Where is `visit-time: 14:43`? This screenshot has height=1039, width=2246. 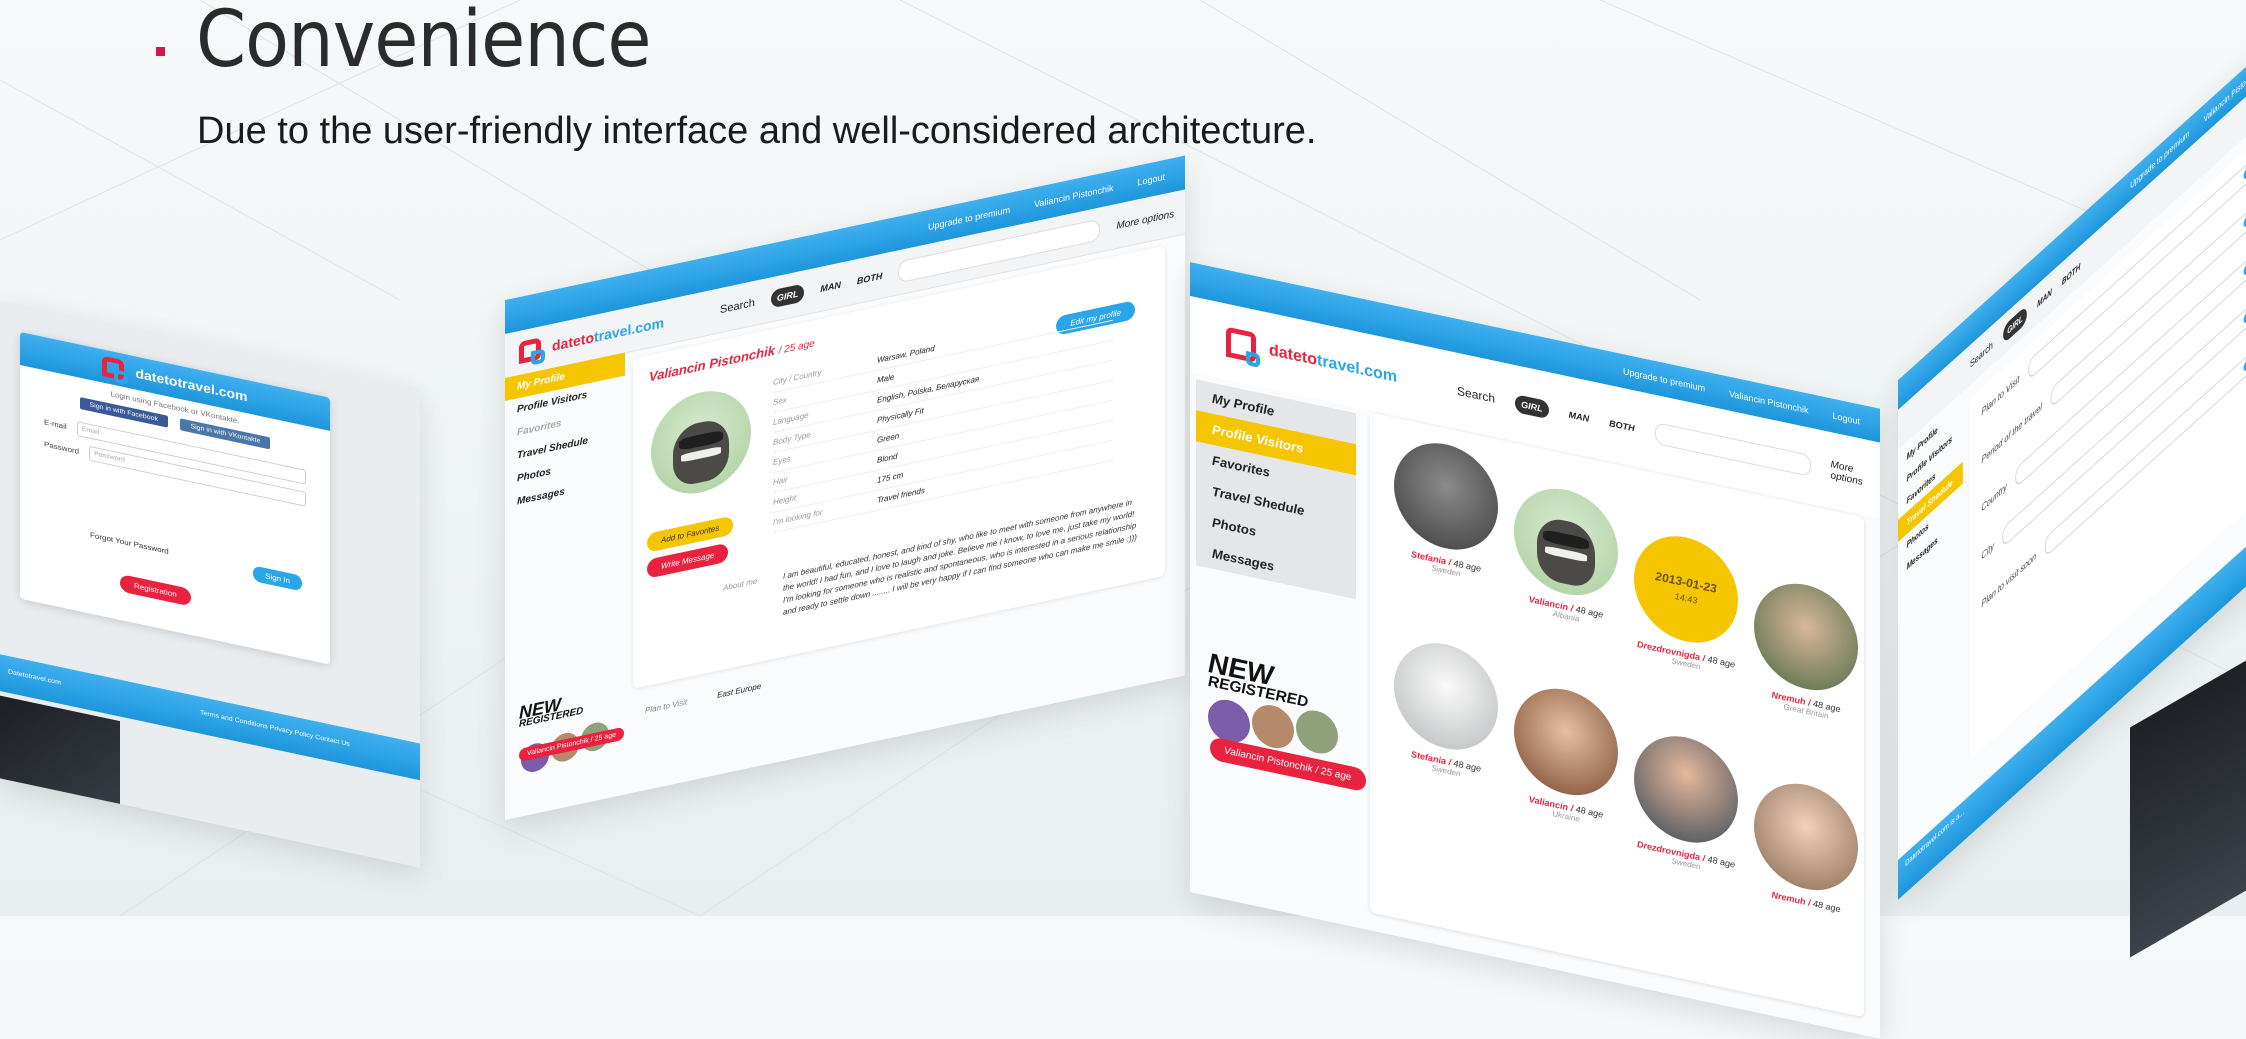
visit-time: 14:43 is located at coordinates (1686, 598).